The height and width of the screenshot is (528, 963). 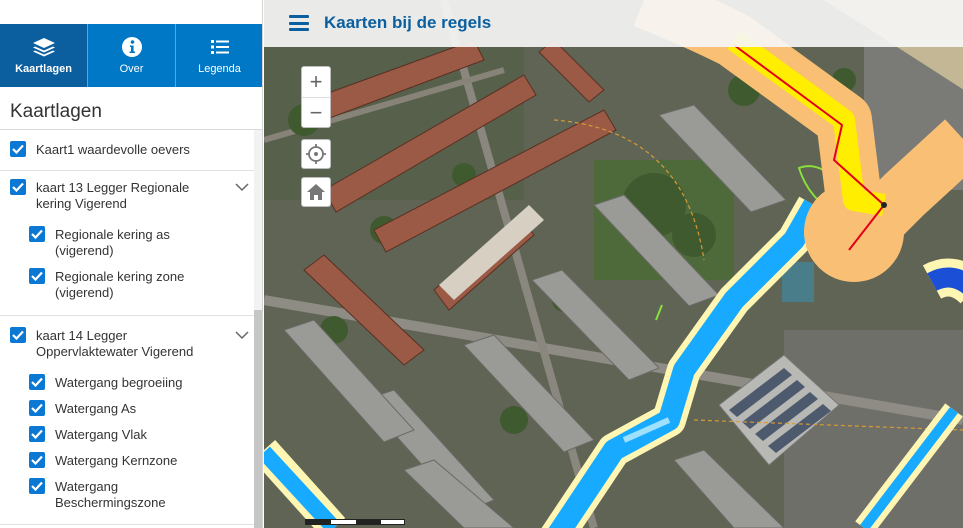 I want to click on checkbox-kaart13, so click(x=18, y=187).